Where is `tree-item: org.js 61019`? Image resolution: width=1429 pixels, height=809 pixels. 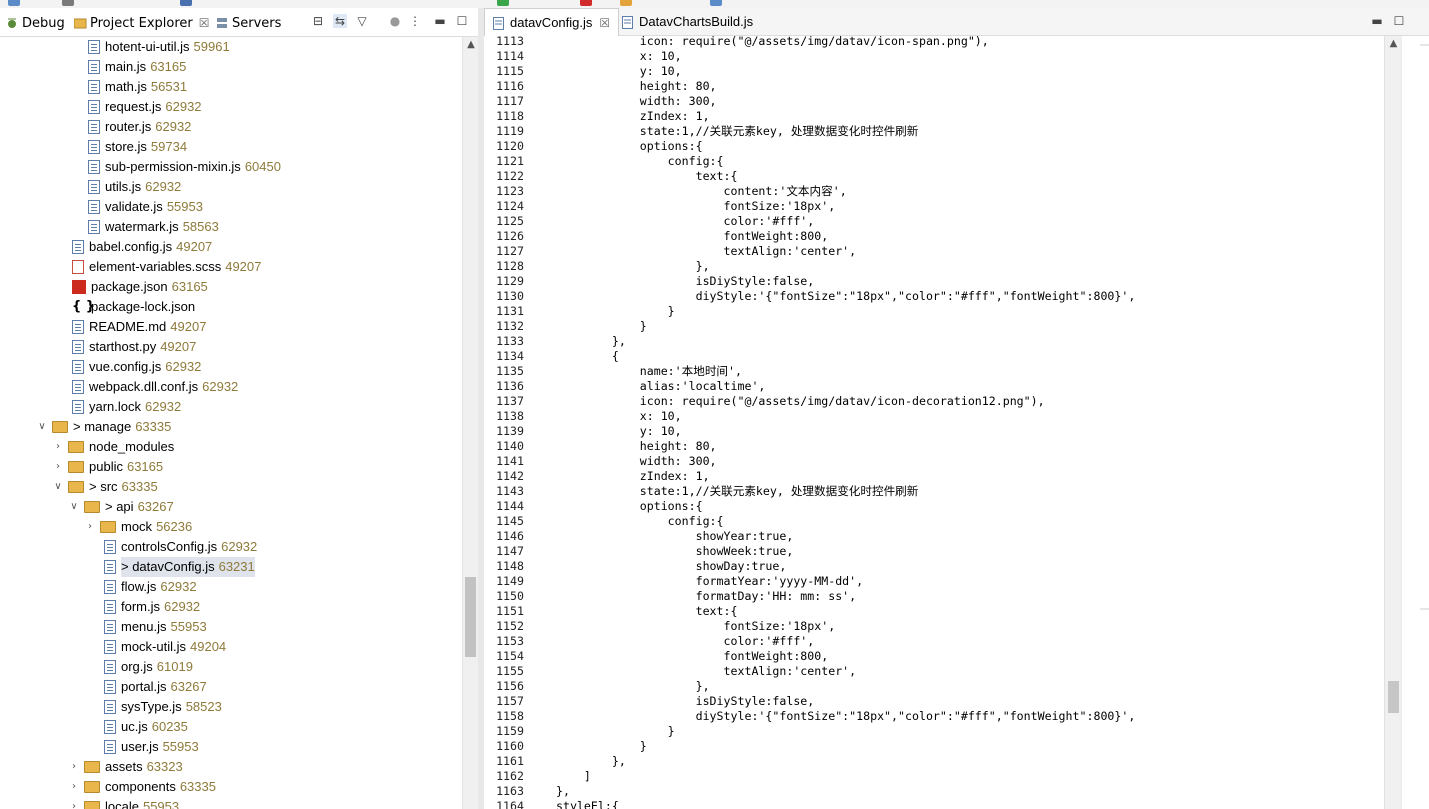
tree-item: org.js 61019 is located at coordinates (148, 667).